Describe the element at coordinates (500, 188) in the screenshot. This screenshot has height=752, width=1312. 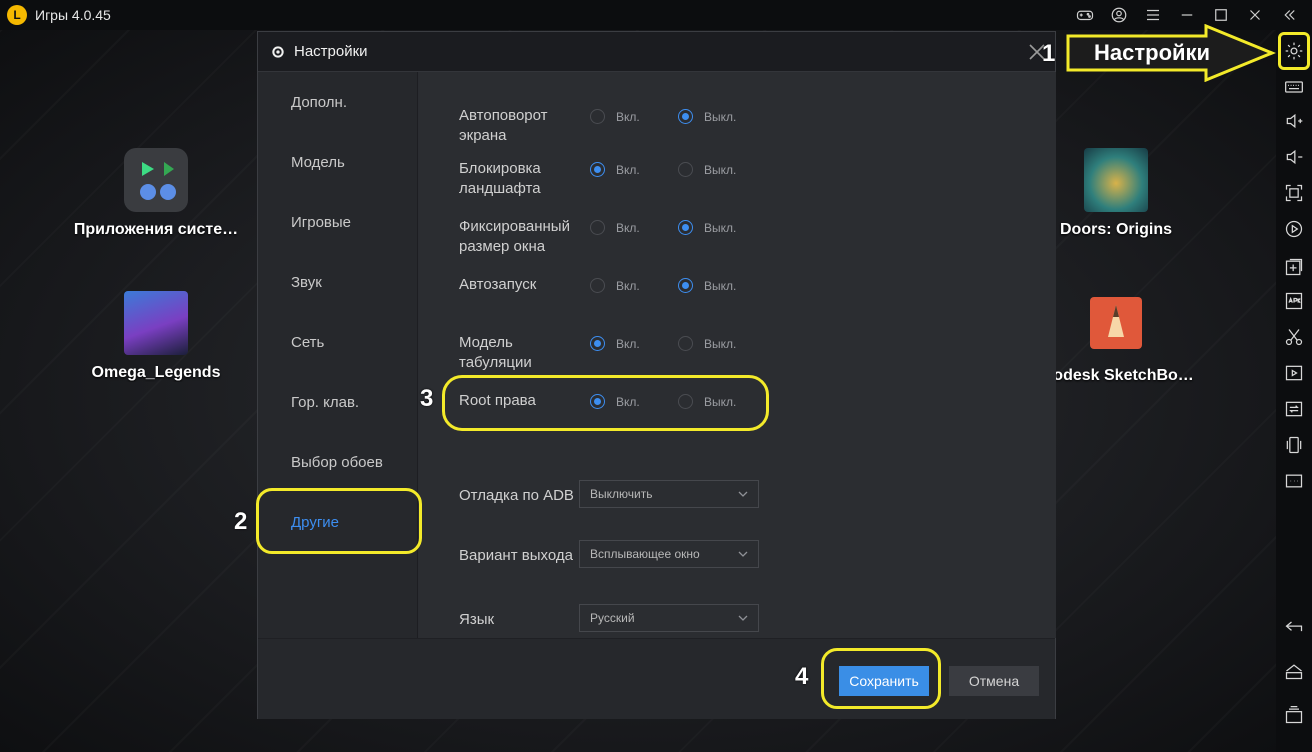
I see `option-label-line: ландшафта` at that location.